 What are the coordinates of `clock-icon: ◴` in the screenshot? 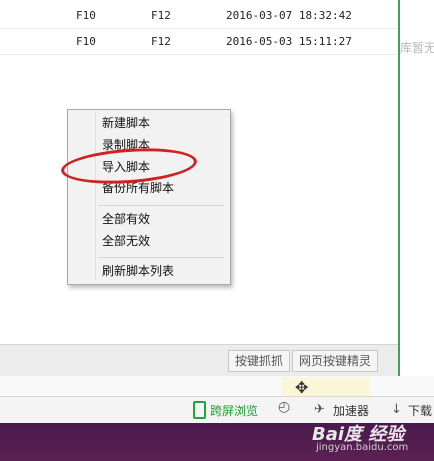 It's located at (284, 407).